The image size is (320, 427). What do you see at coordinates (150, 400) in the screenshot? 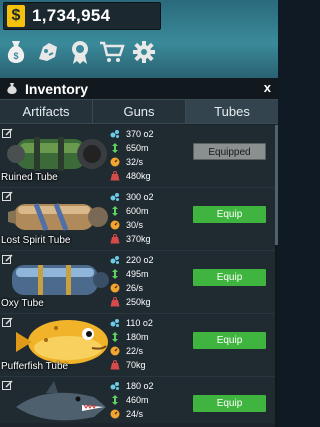
I see `item-stats: 180 o2 460m 24/s` at bounding box center [150, 400].